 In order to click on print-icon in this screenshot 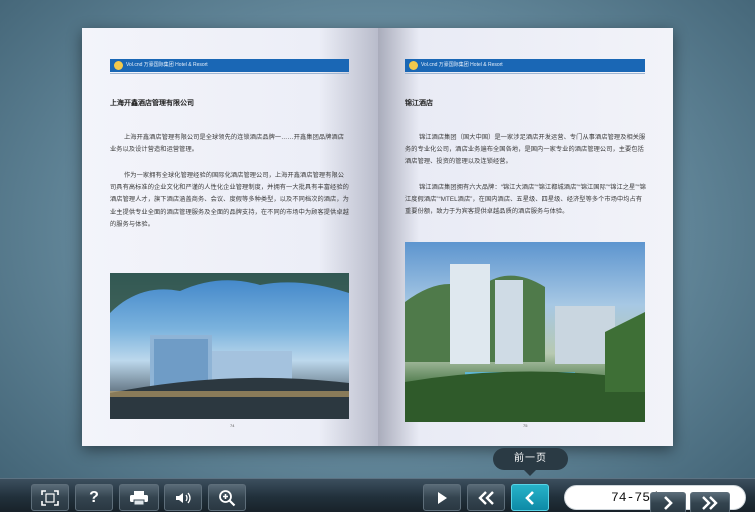, I will do `click(139, 498)`.